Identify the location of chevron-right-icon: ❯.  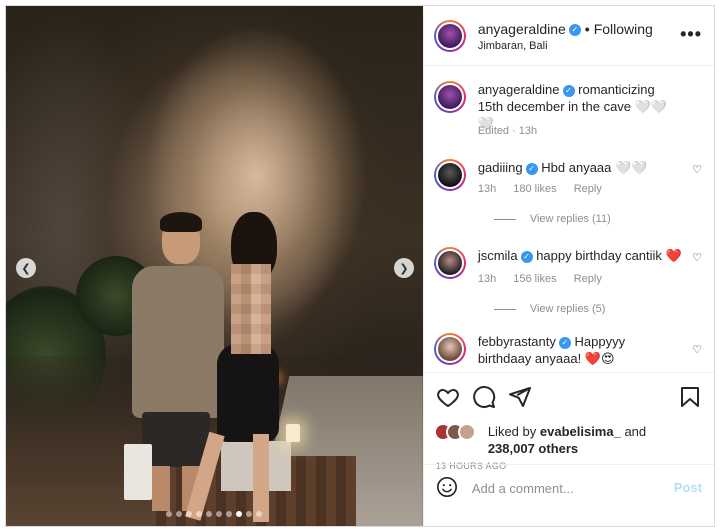
(404, 268).